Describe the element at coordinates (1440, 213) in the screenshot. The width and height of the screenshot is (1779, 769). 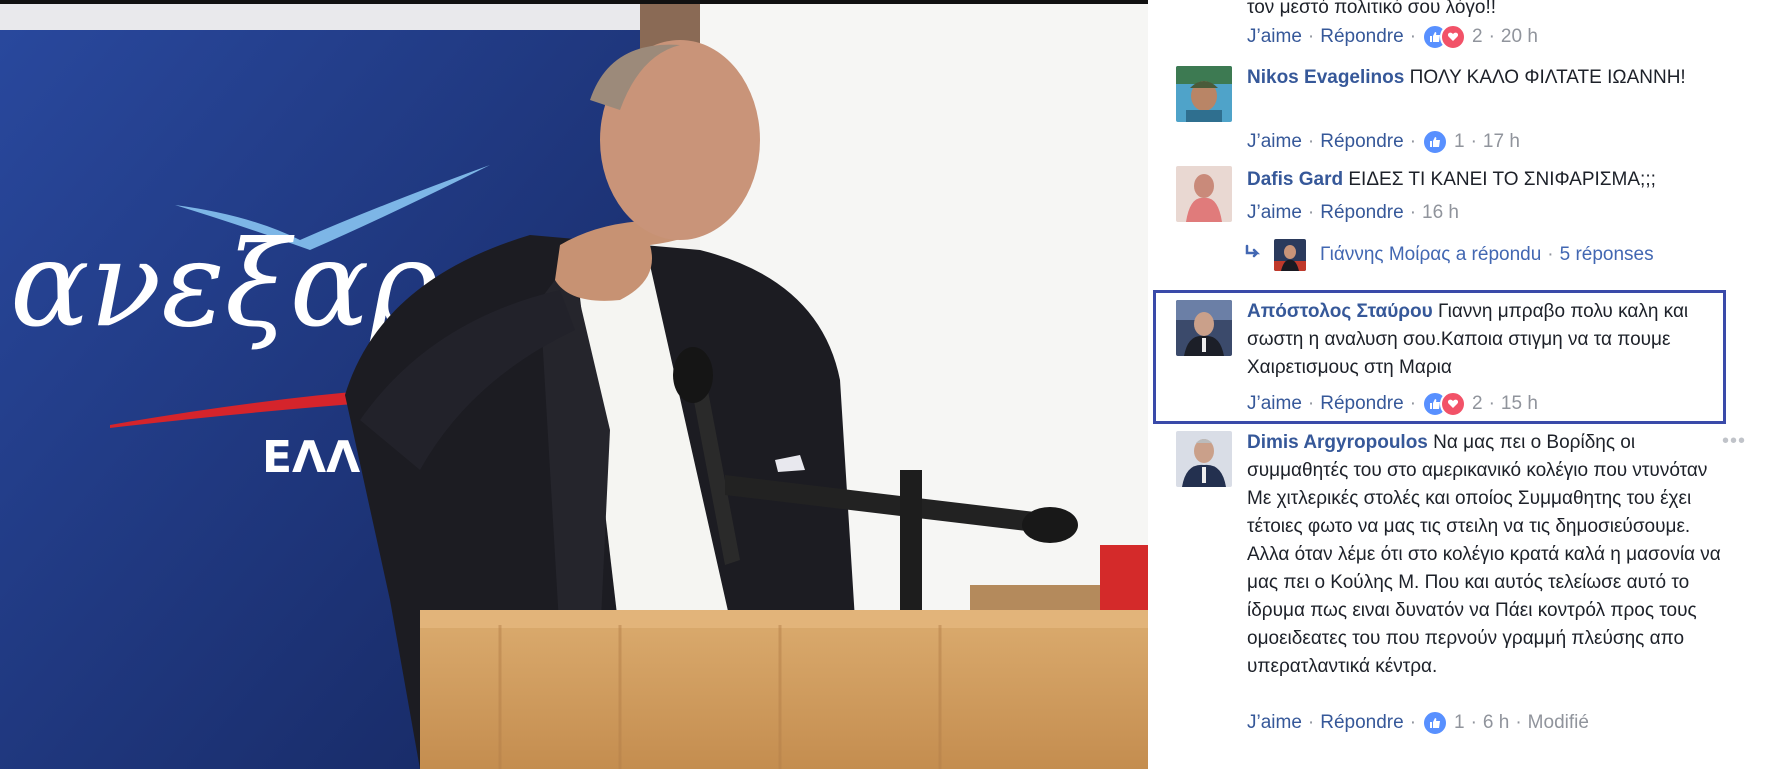
I see `comment-time: 16 h` at that location.